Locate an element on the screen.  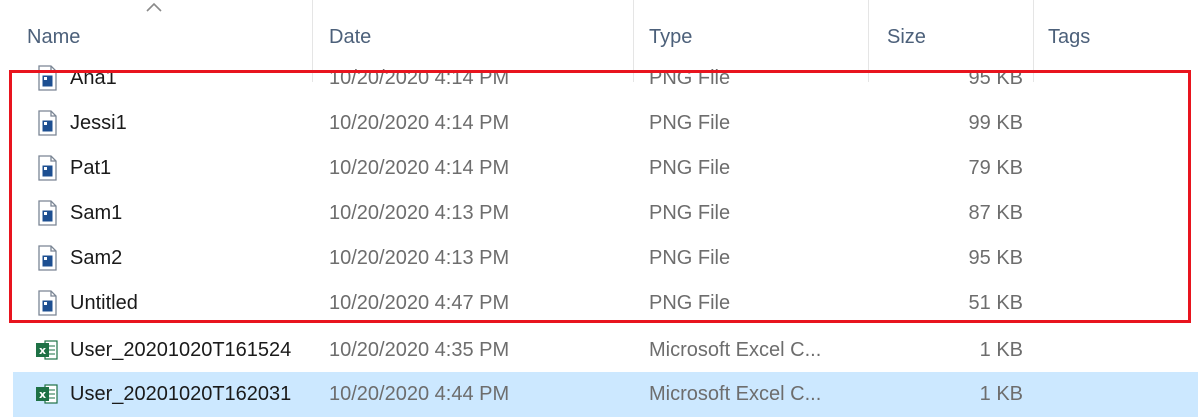
file-name: Ana1 is located at coordinates (93, 78).